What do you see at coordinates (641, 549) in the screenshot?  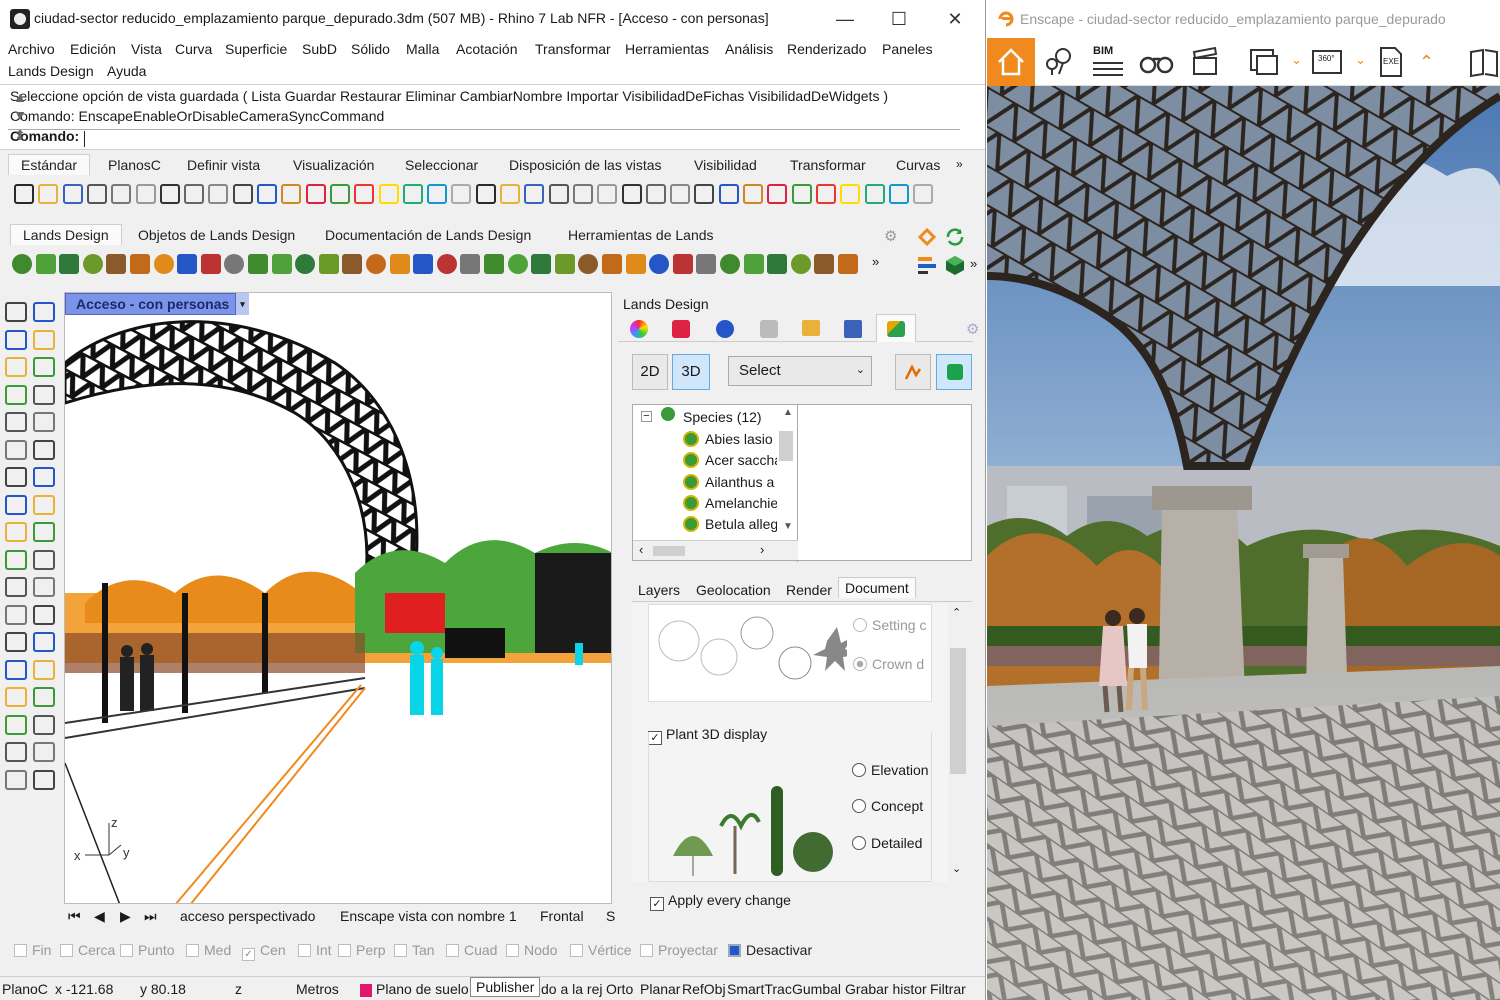 I see `tree-scroll-left-icon: ‹` at bounding box center [641, 549].